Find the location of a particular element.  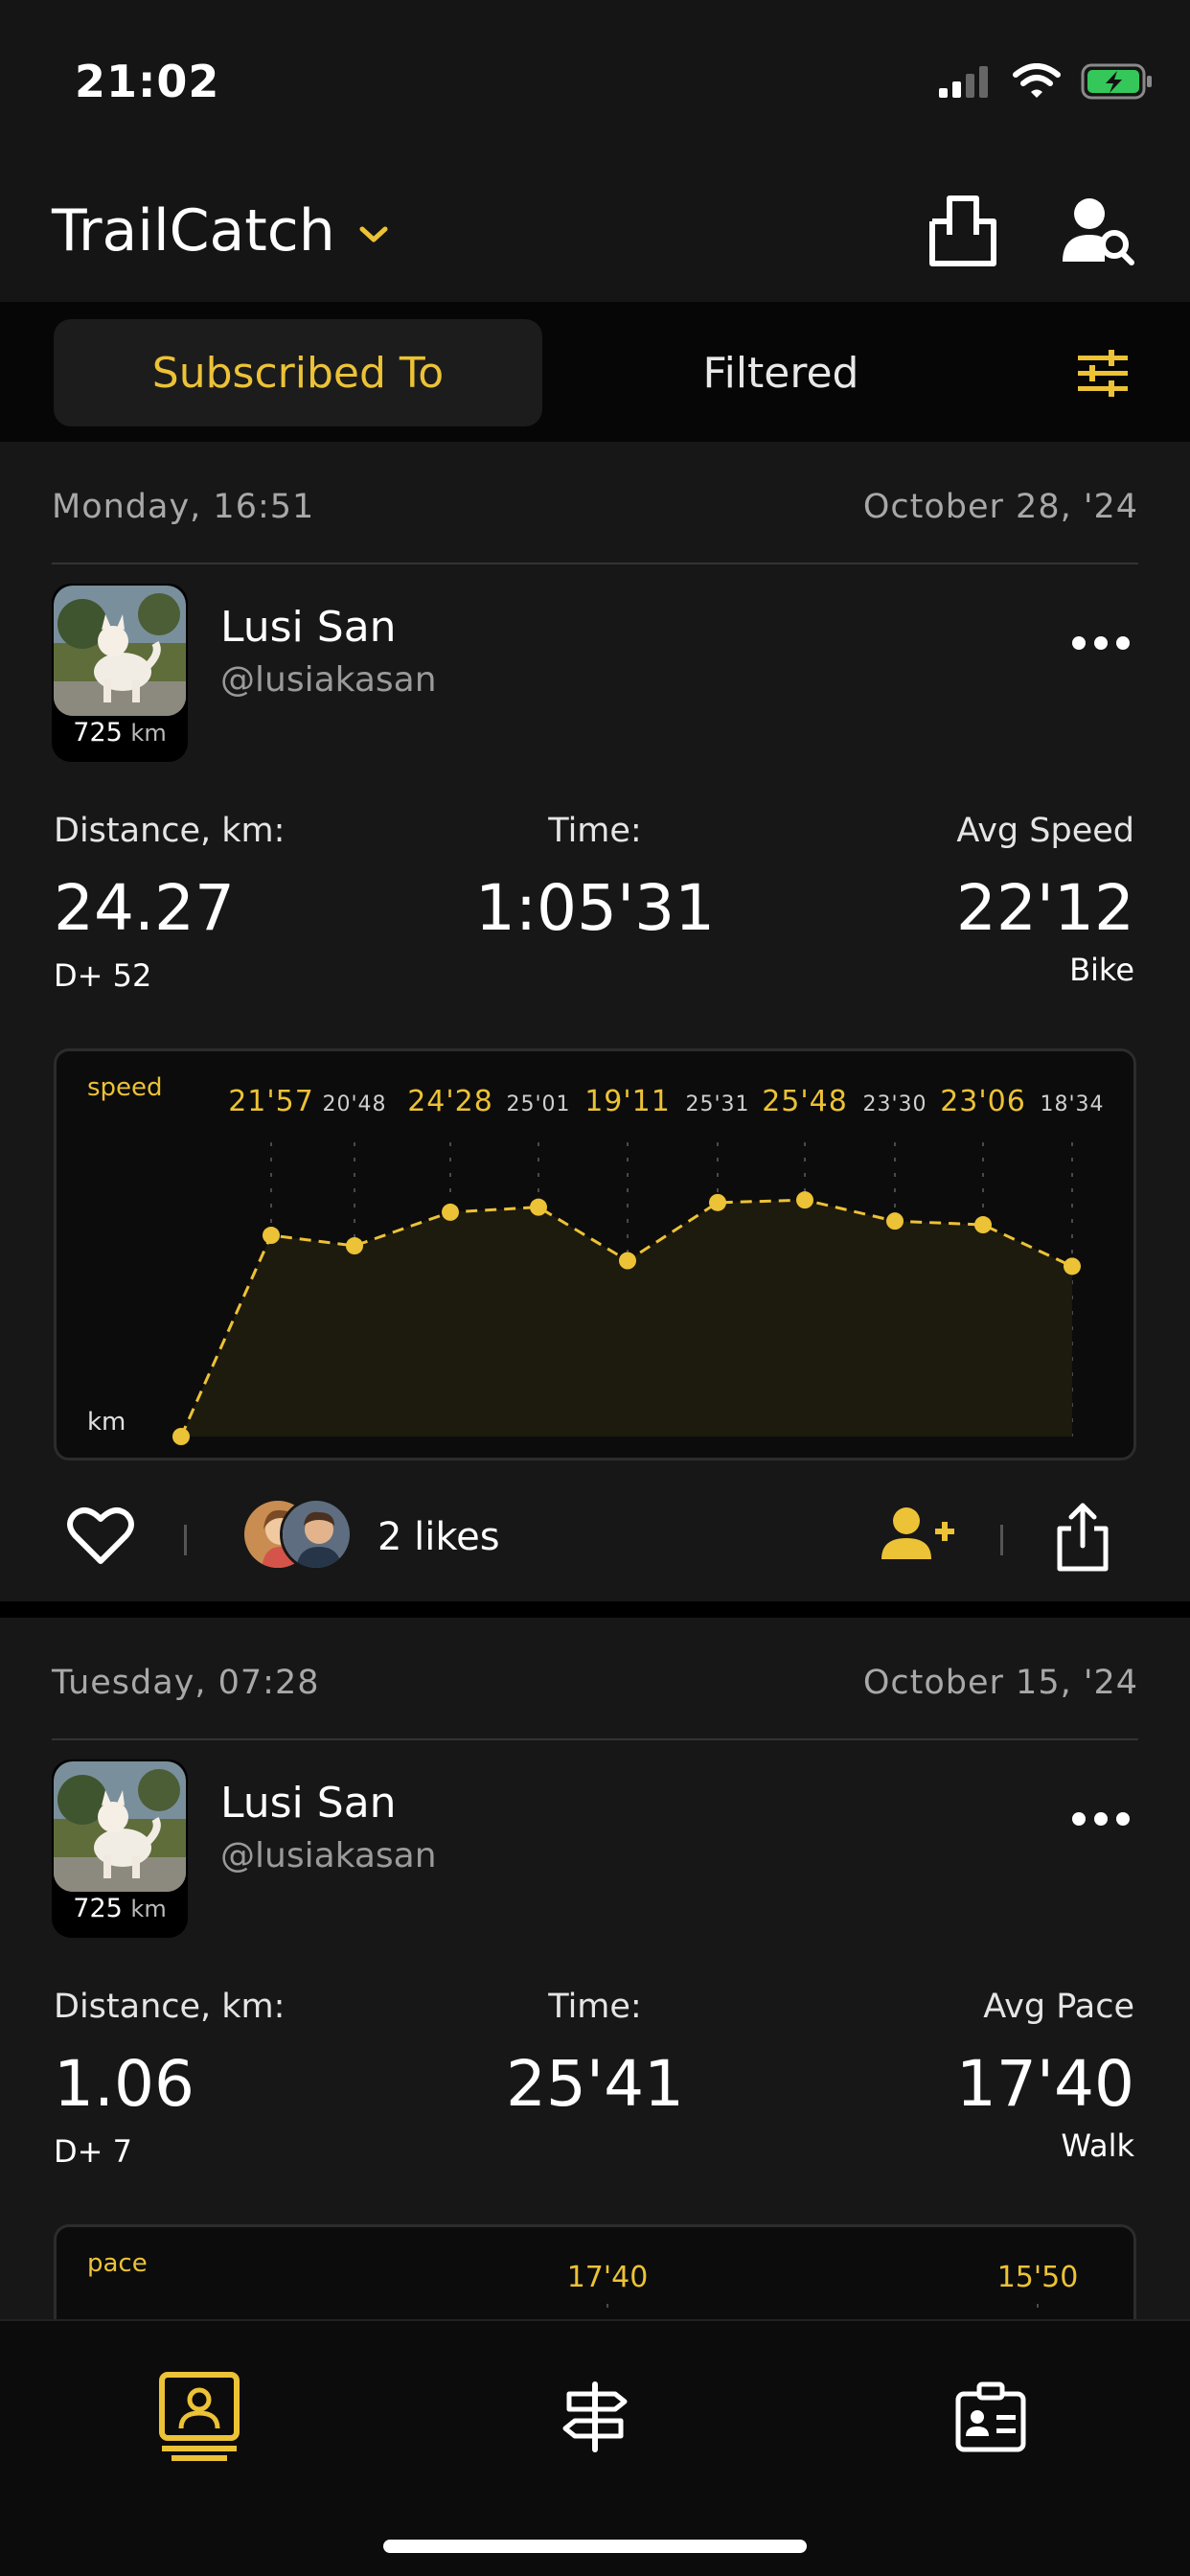

app-header: TrailCatch is located at coordinates (595, 232).